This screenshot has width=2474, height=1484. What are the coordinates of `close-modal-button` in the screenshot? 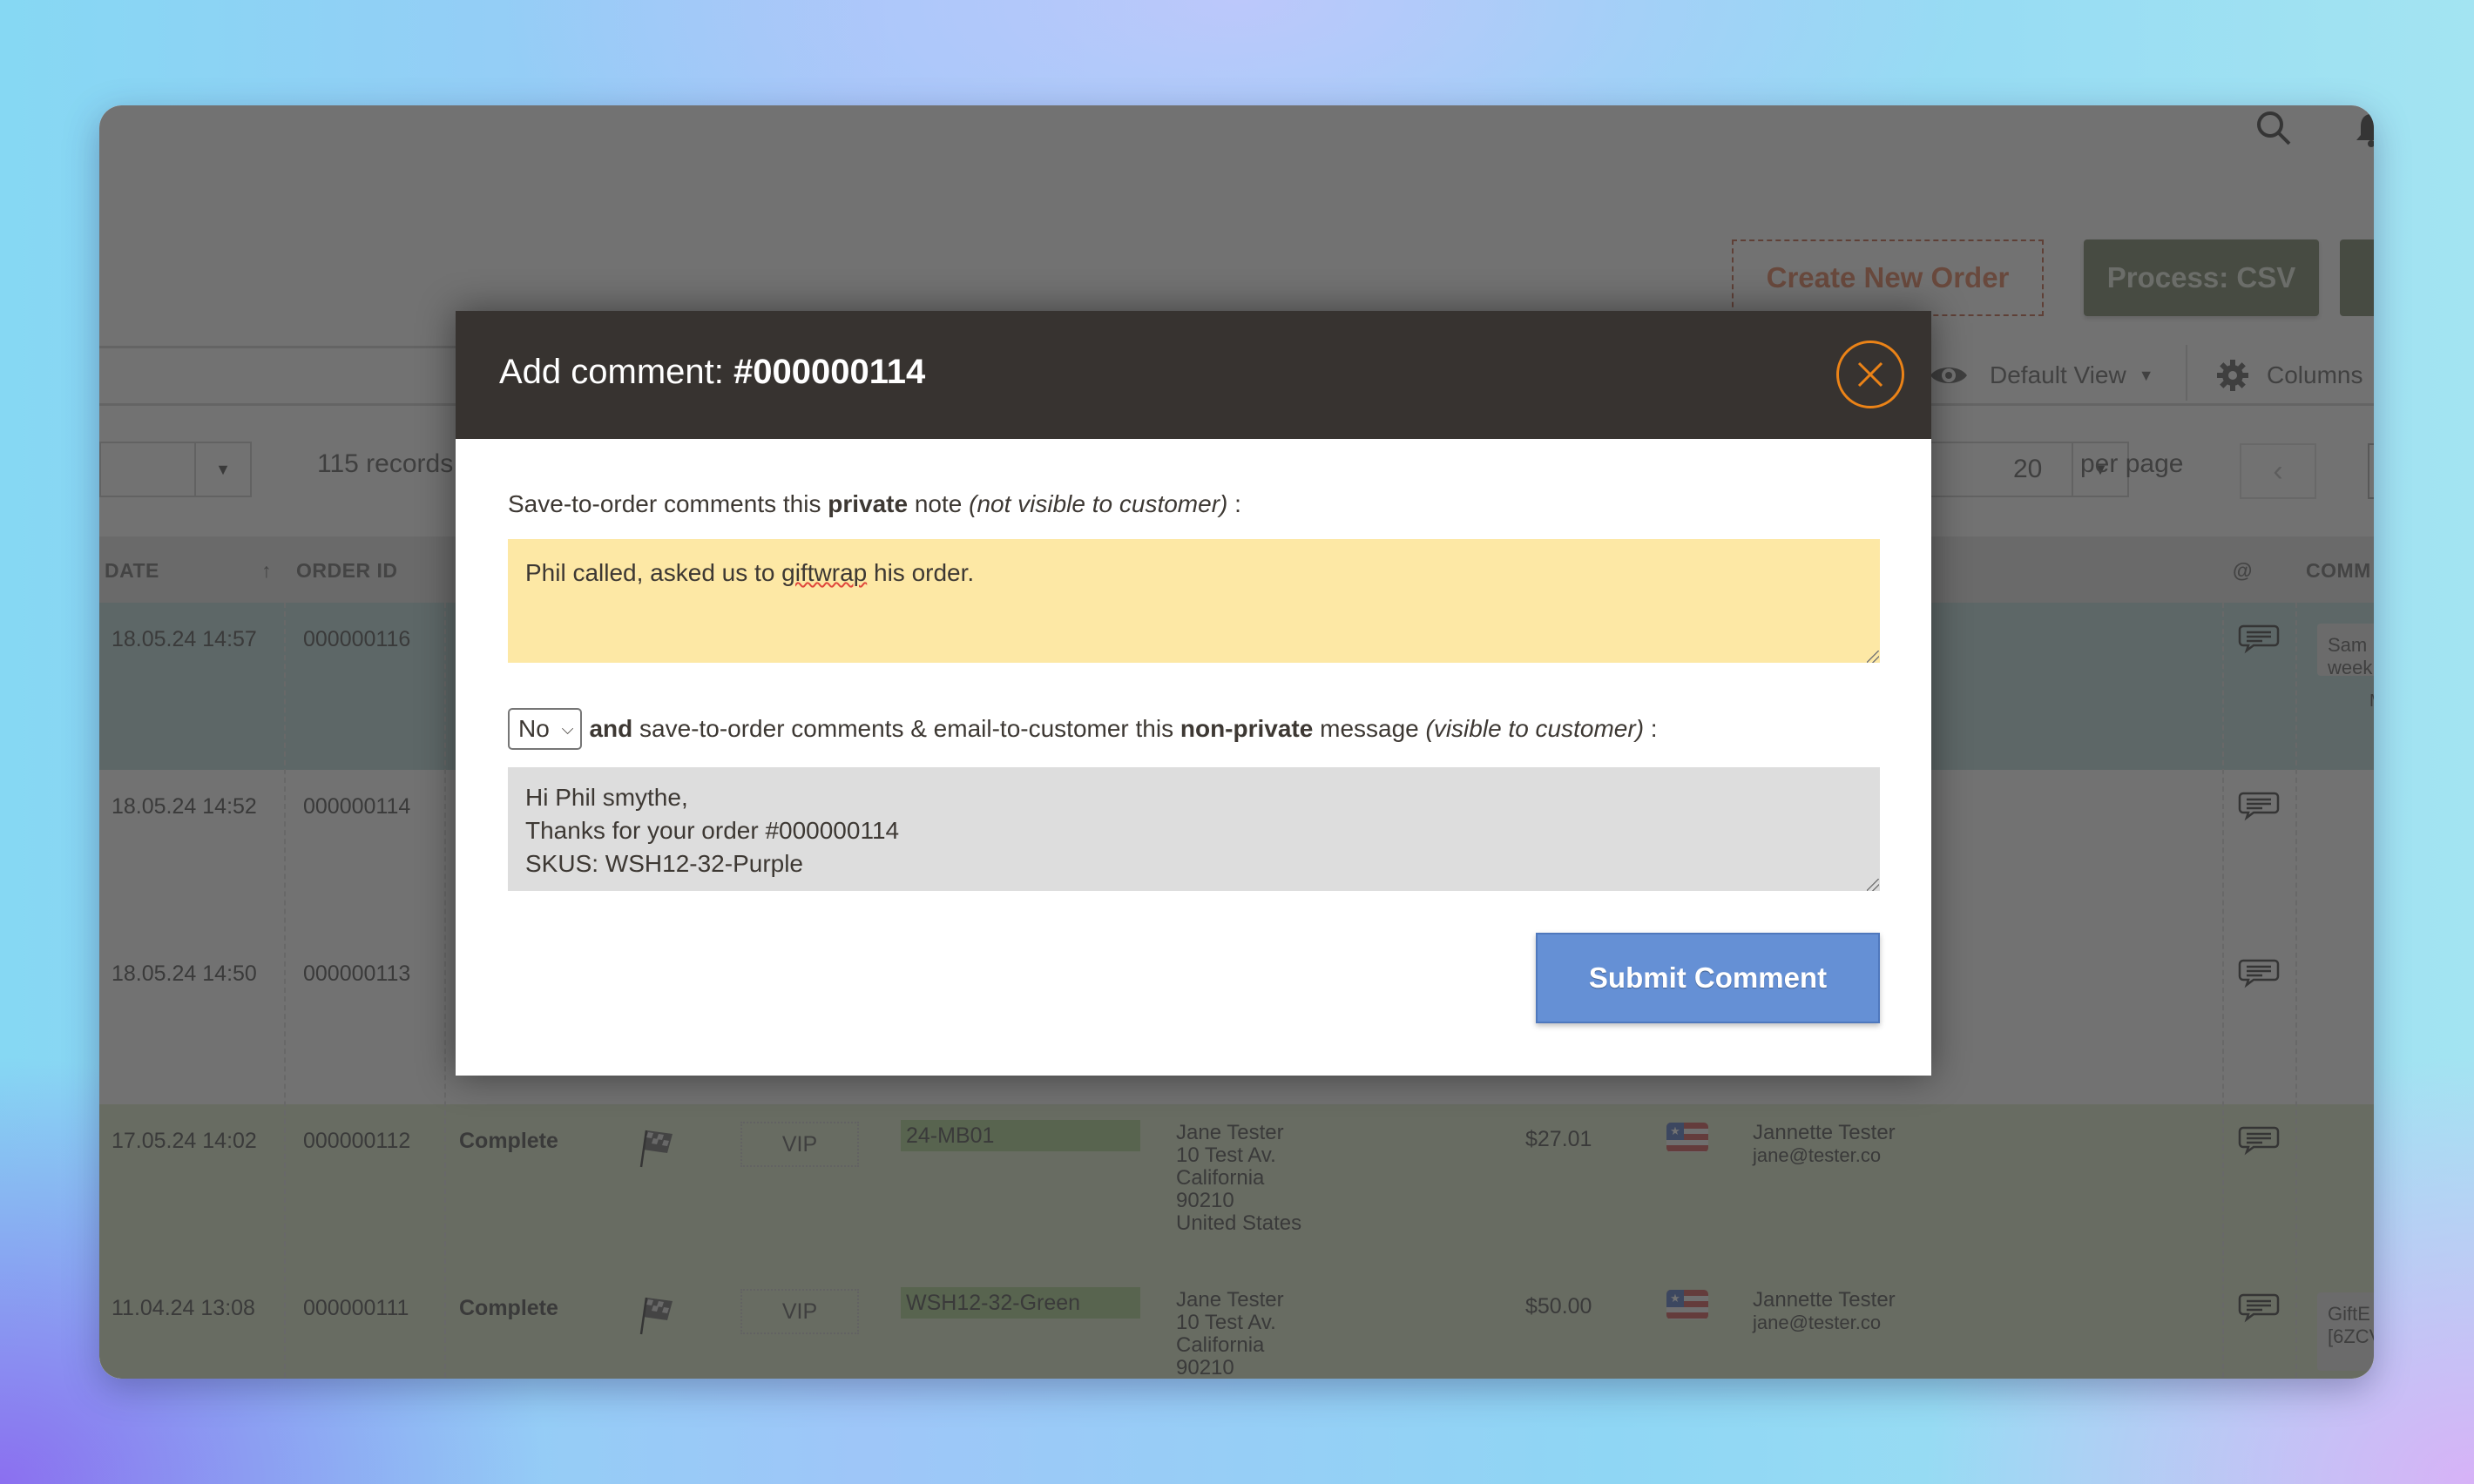 It's located at (1870, 374).